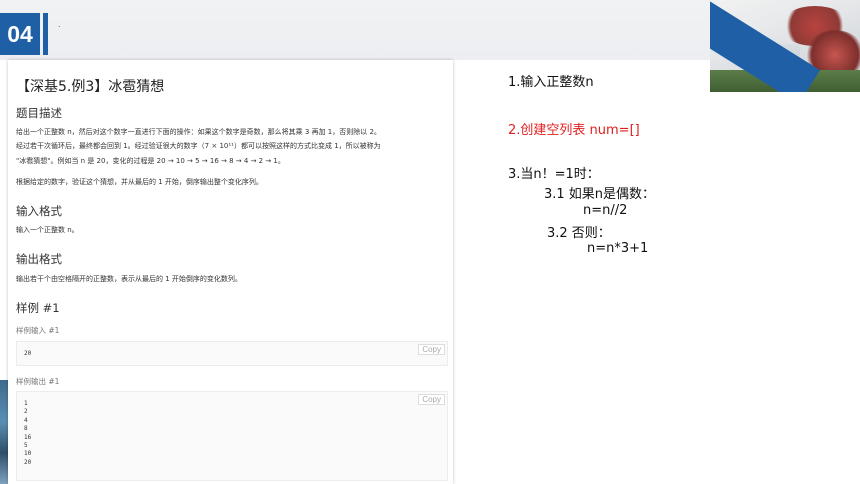 Image resolution: width=860 pixels, height=484 pixels. I want to click on output-line: 1, so click(26, 403).